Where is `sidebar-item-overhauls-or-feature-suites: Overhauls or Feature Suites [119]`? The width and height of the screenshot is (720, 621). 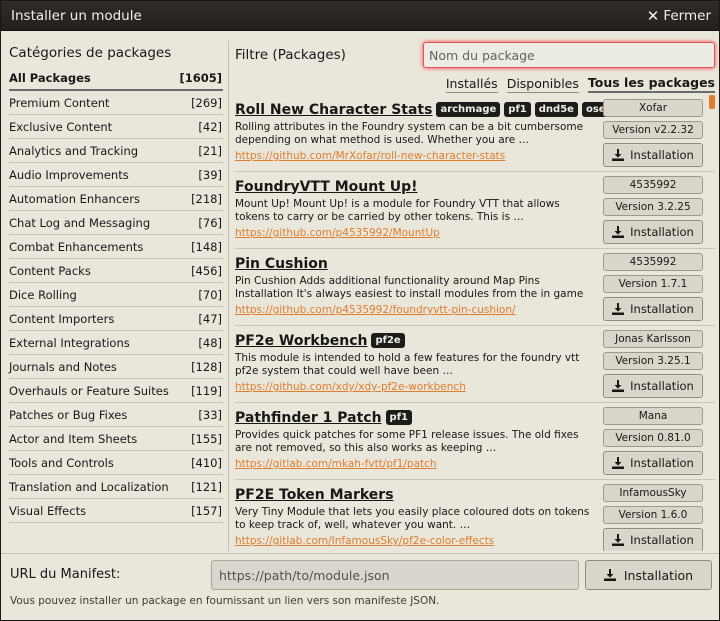 sidebar-item-overhauls-or-feature-suites: Overhauls or Feature Suites [119] is located at coordinates (116, 391).